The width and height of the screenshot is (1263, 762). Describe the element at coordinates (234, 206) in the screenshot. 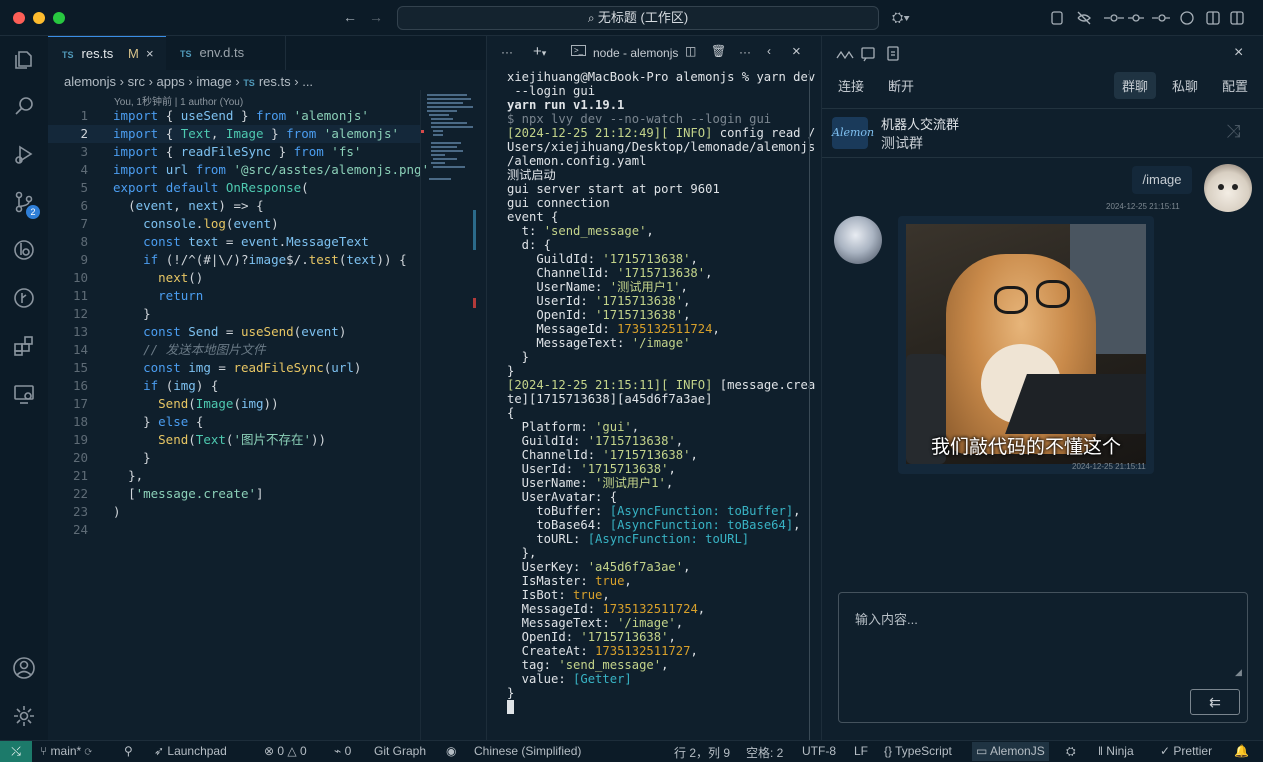

I see `code-line: 6 (event, next) => {` at that location.